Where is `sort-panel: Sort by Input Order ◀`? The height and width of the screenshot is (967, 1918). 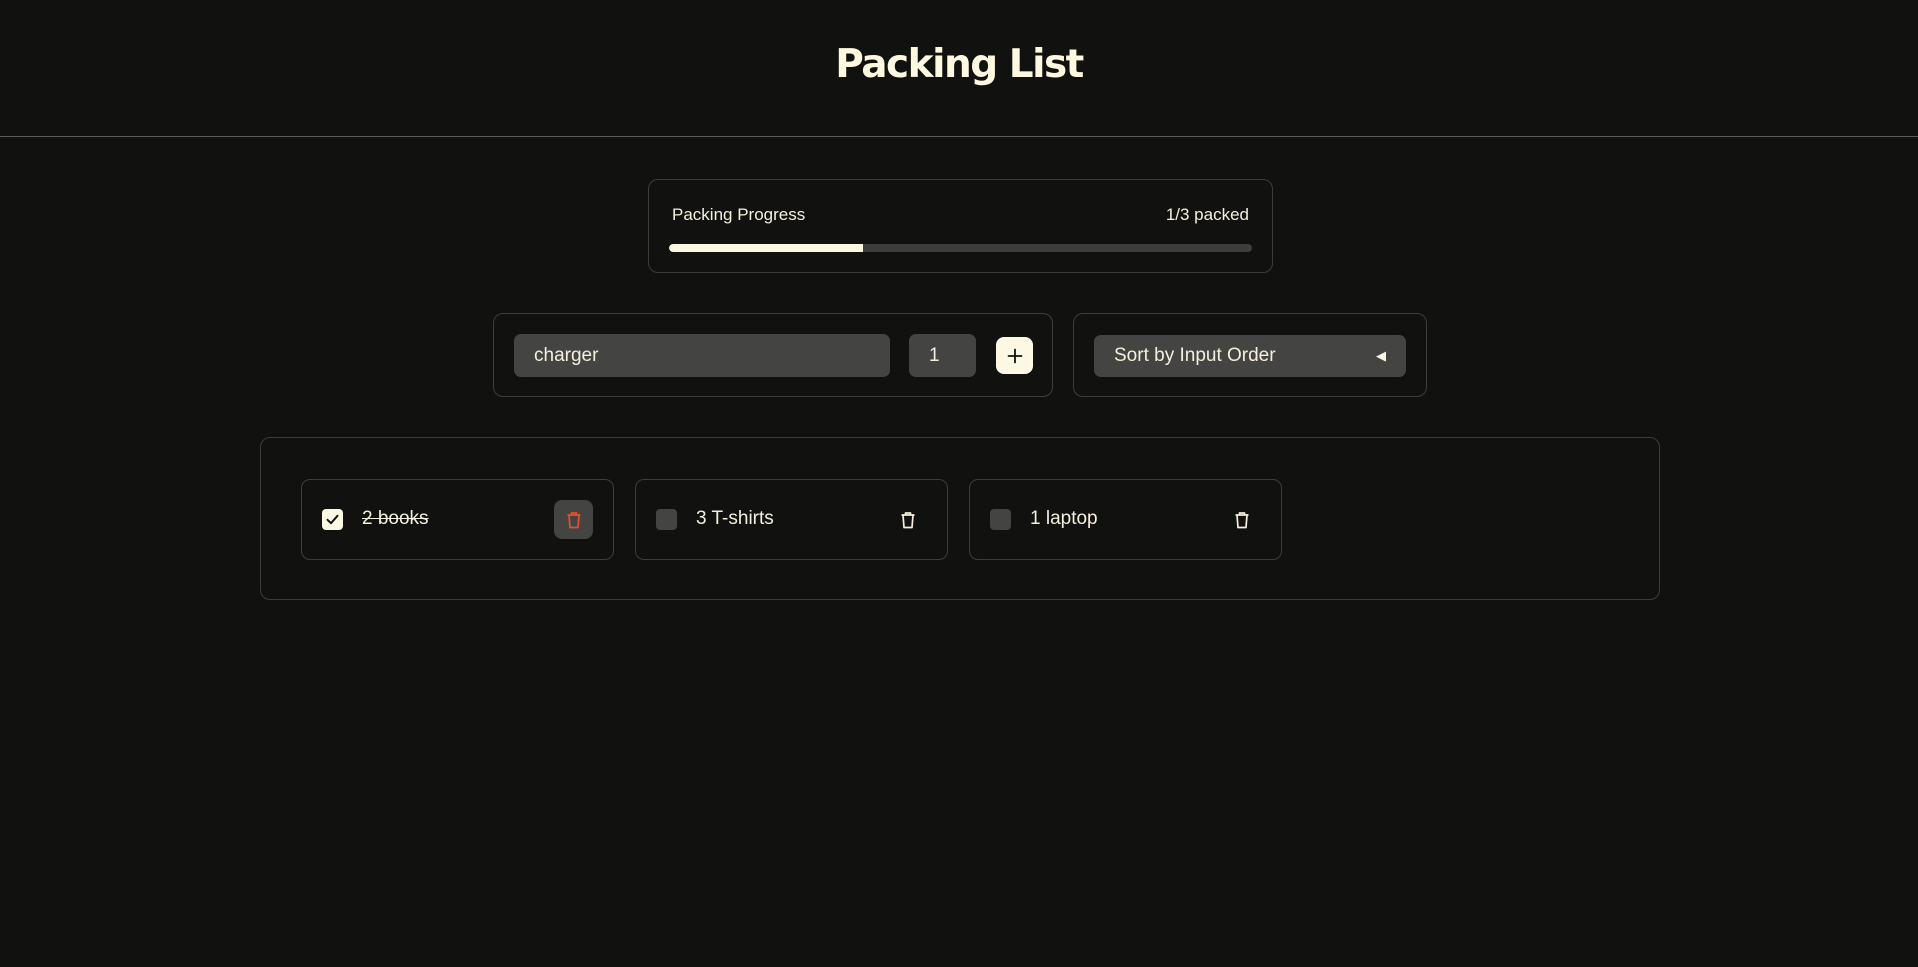 sort-panel: Sort by Input Order ◀ is located at coordinates (1250, 355).